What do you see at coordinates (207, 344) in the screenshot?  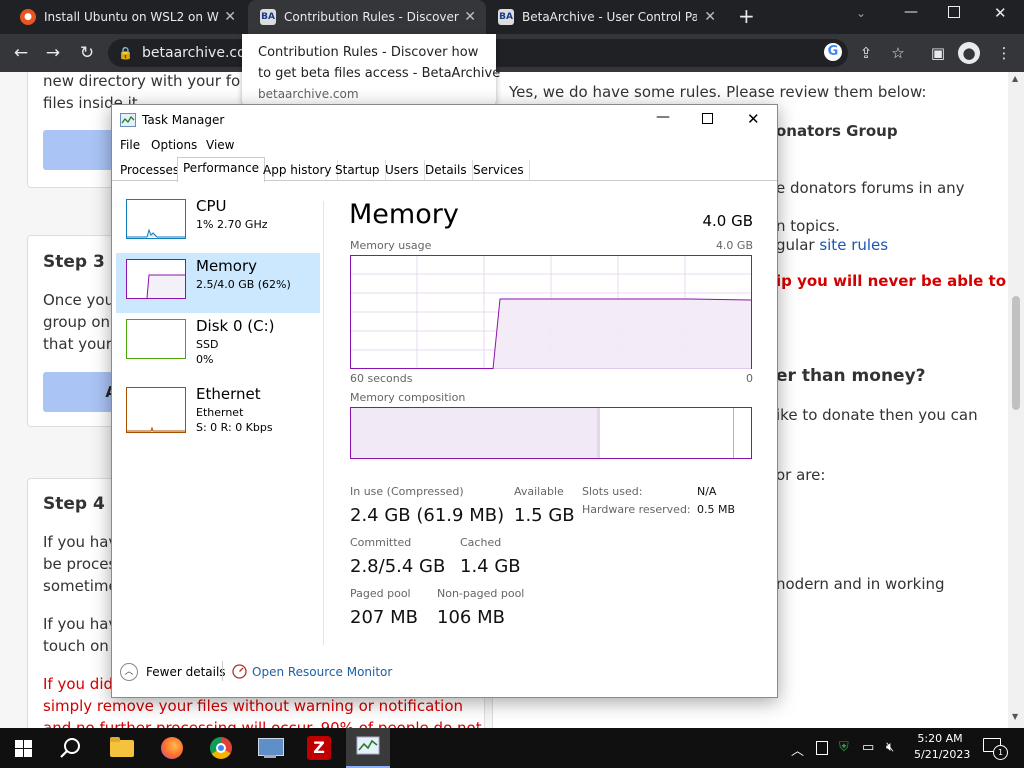 I see `sidebar-item-detail: SSD` at bounding box center [207, 344].